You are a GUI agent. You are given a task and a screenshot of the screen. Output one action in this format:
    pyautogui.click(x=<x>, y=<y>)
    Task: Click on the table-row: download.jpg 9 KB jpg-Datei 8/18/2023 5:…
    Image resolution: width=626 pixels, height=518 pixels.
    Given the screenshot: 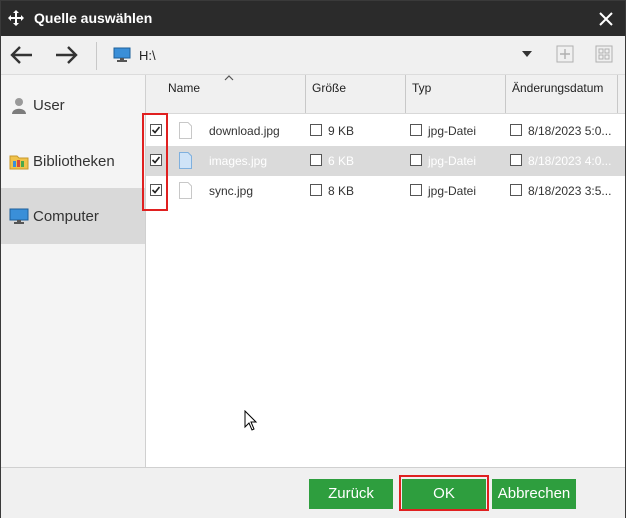 What is the action you would take?
    pyautogui.click(x=385, y=131)
    